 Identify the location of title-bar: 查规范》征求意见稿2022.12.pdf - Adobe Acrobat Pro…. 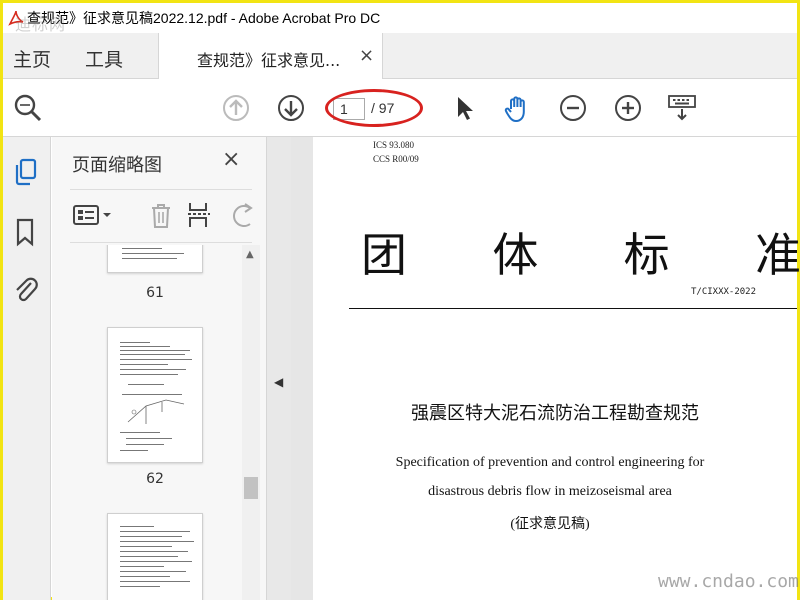
(400, 18).